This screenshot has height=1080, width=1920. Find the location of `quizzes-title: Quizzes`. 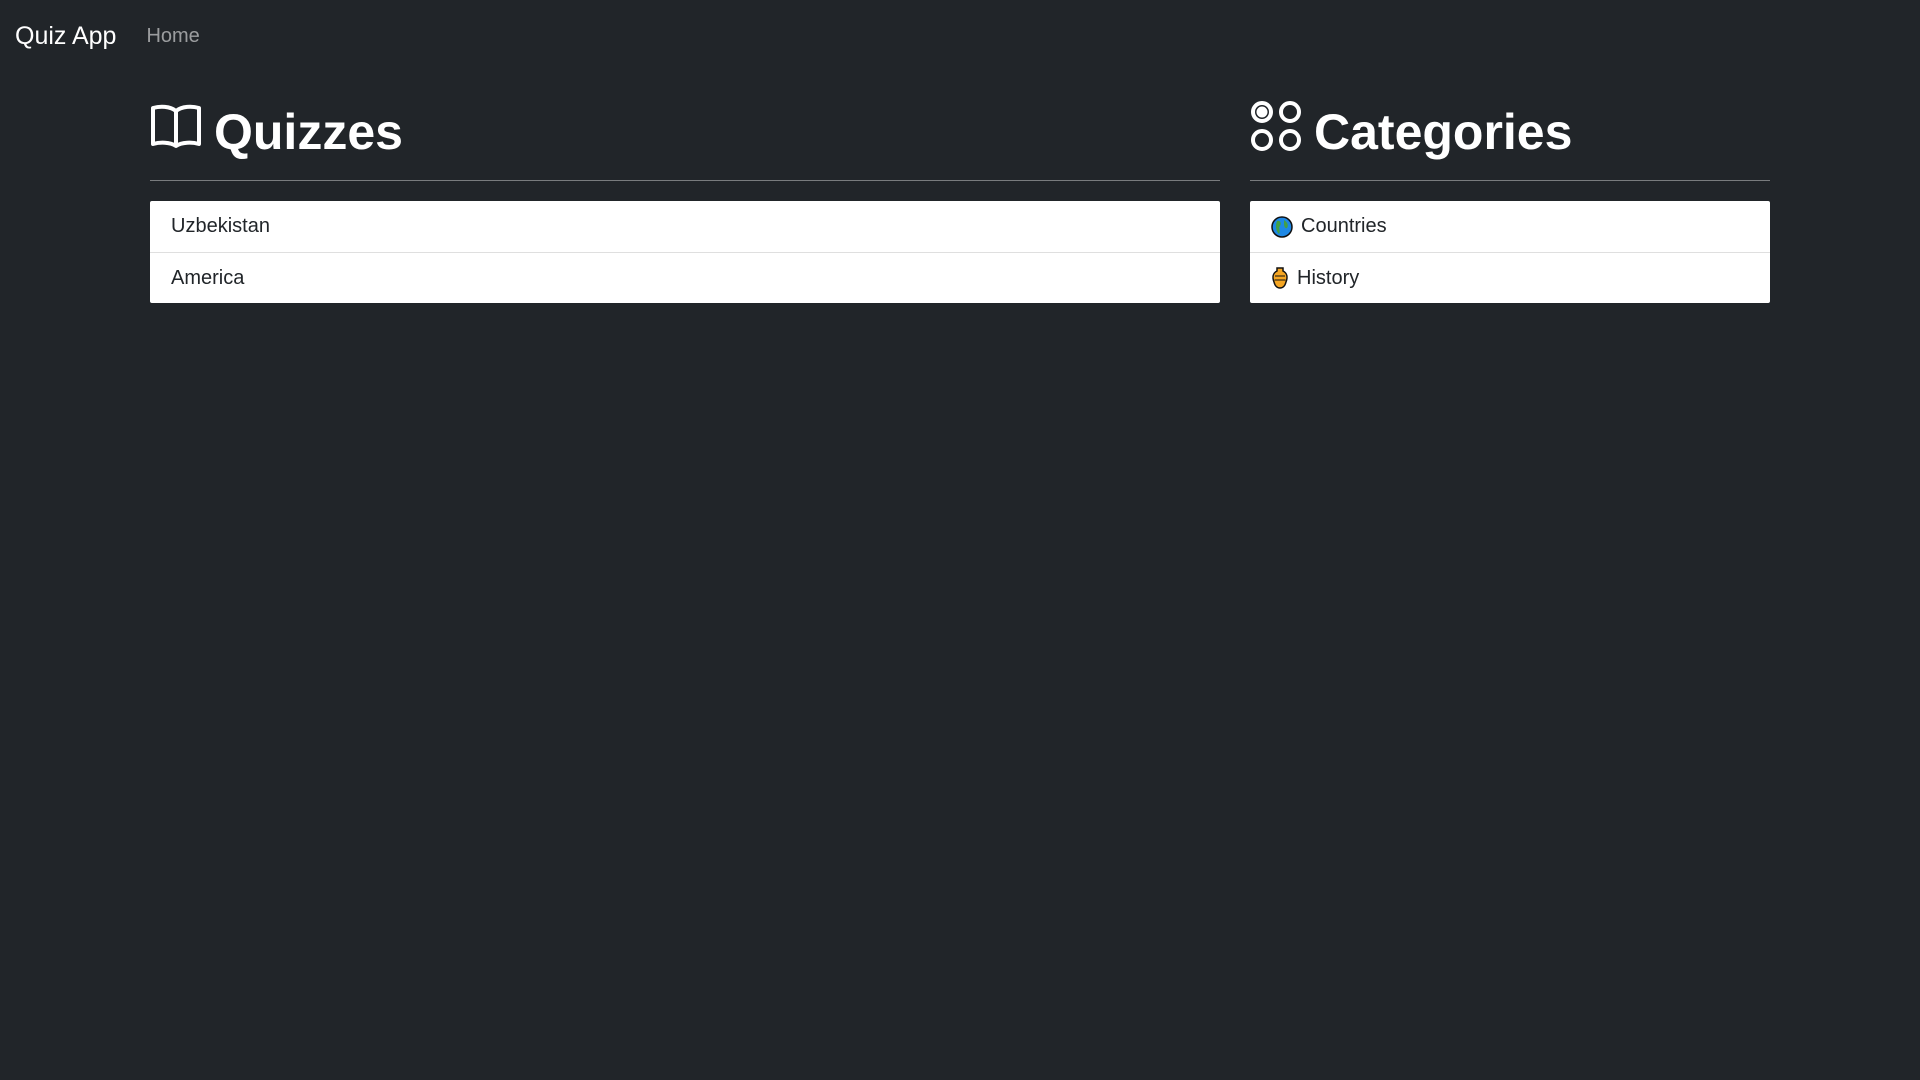

quizzes-title: Quizzes is located at coordinates (308, 132).